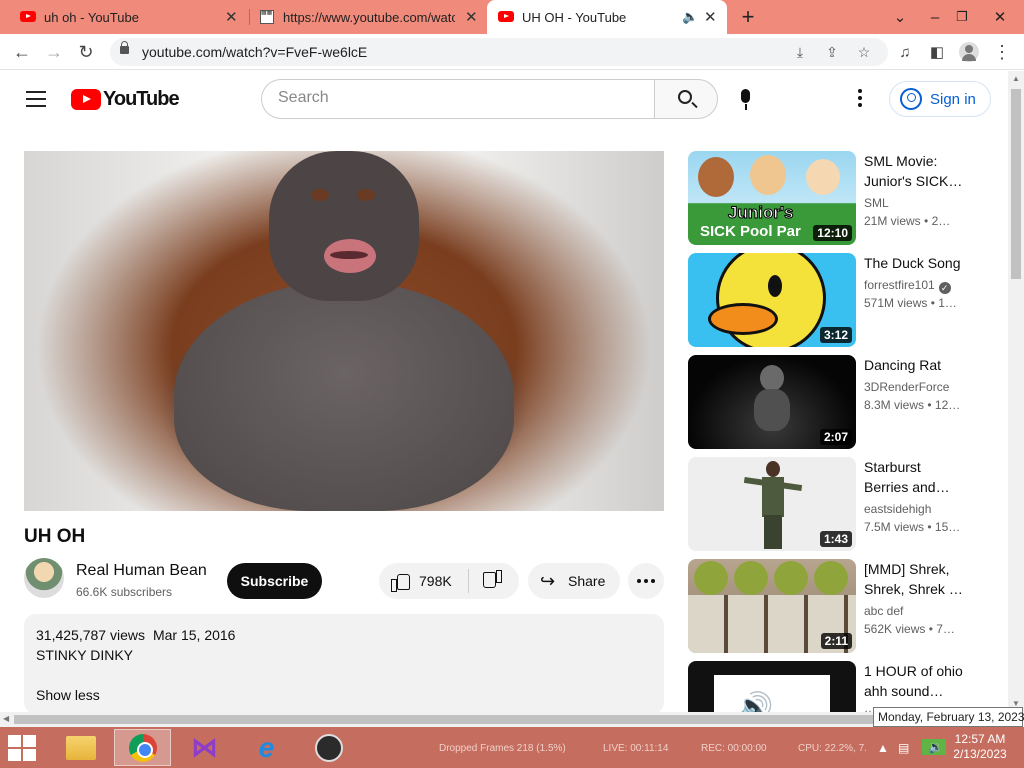 This screenshot has width=1024, height=768. Describe the element at coordinates (68, 695) in the screenshot. I see `show-less-link: Show less` at that location.